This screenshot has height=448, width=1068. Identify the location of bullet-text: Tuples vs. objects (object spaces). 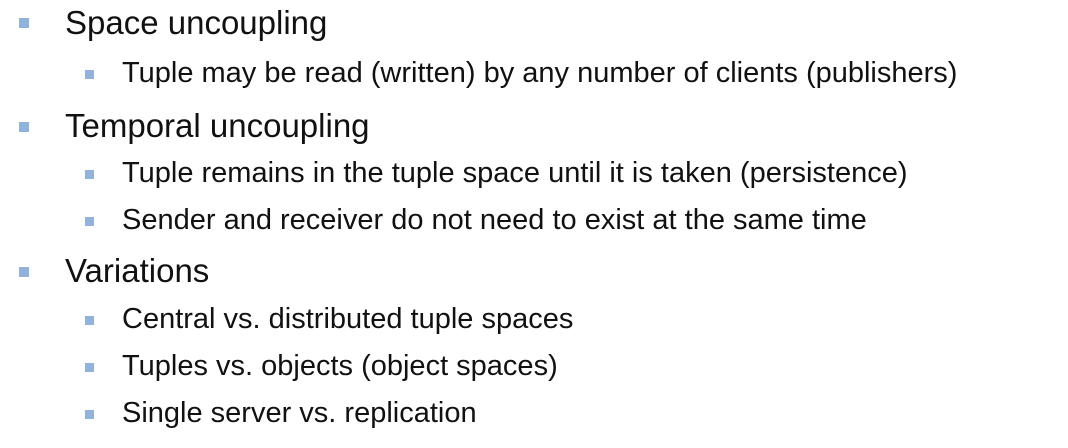
(340, 366).